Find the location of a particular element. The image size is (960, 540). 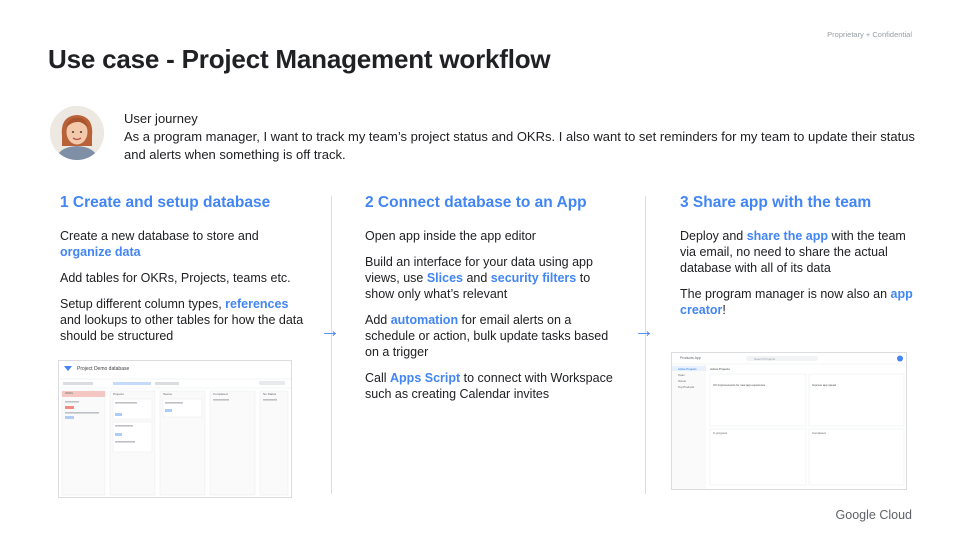

google-cloud-logo: Google Cloud is located at coordinates (873, 515).